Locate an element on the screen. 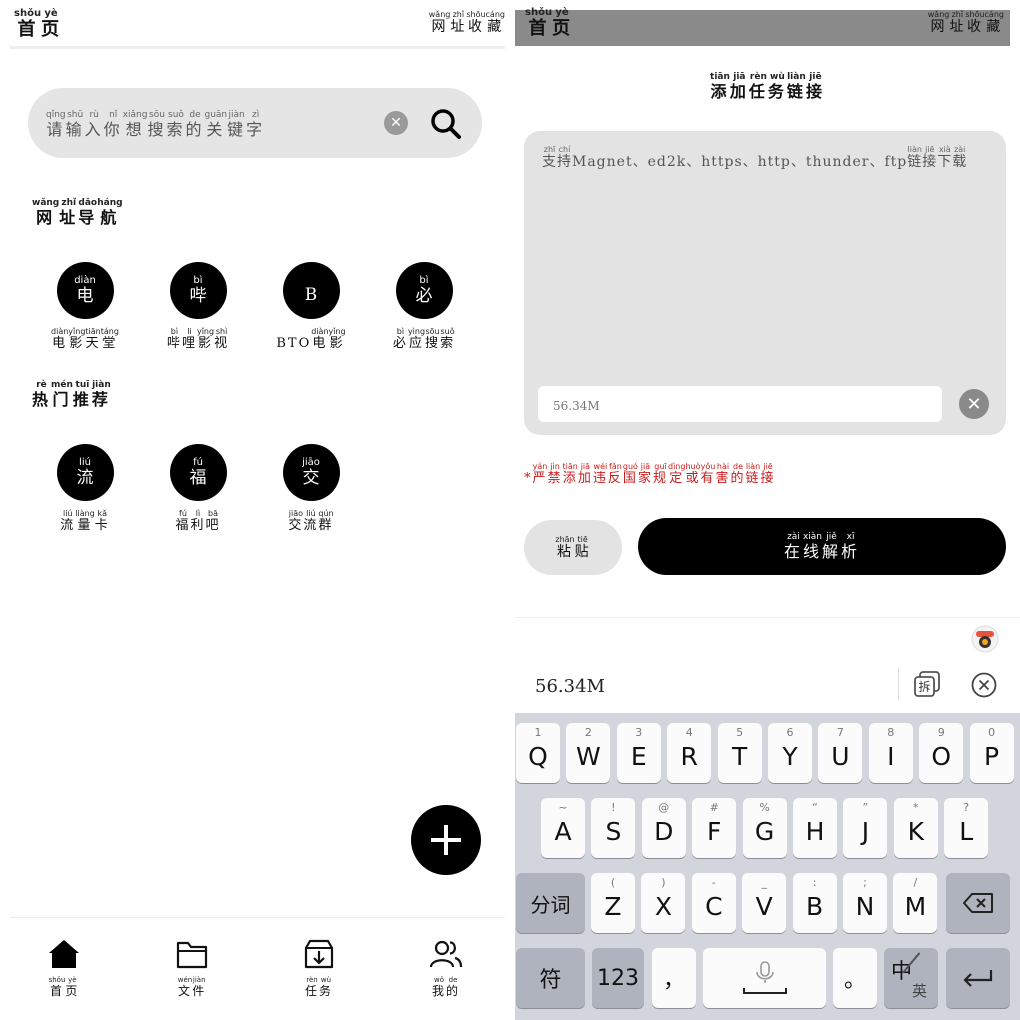 The width and height of the screenshot is (1020, 1020). nav-home: 首shǒu页yè is located at coordinates (64, 968).